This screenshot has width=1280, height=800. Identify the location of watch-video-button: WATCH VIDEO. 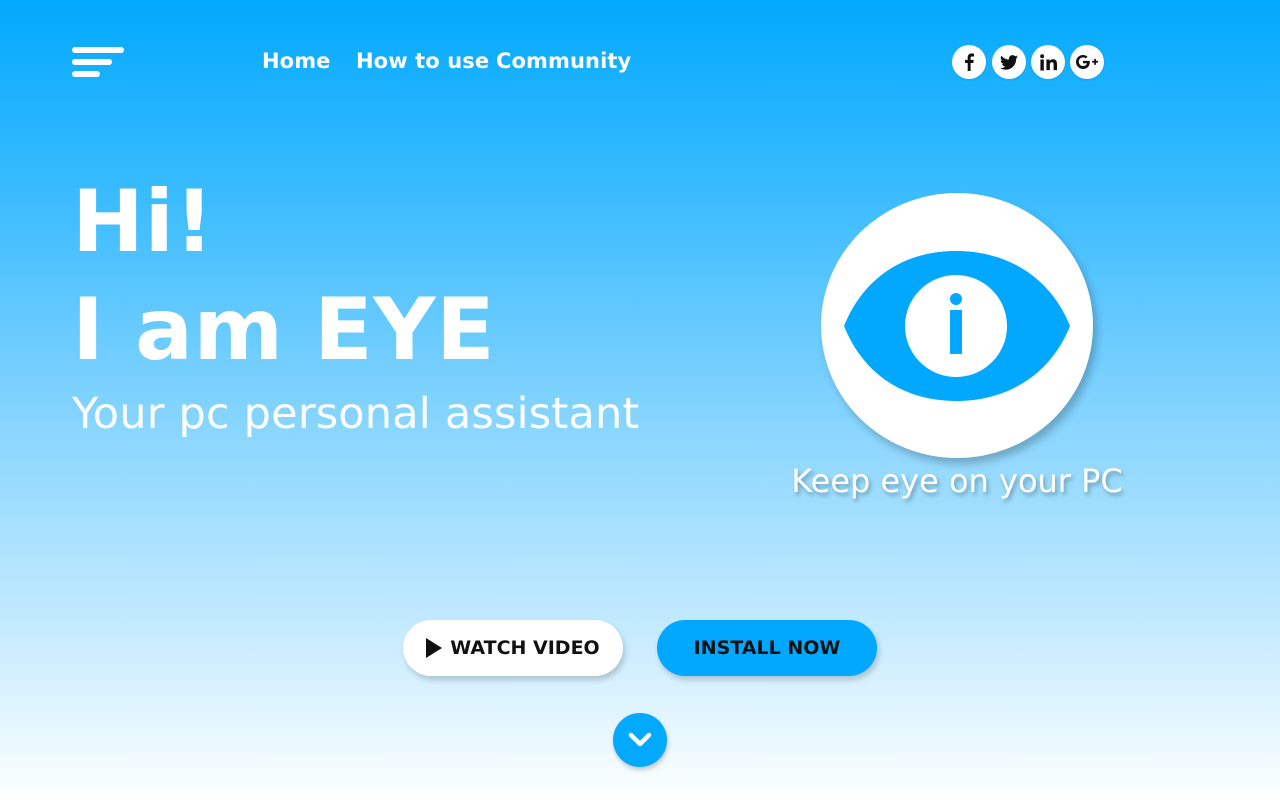
(513, 648).